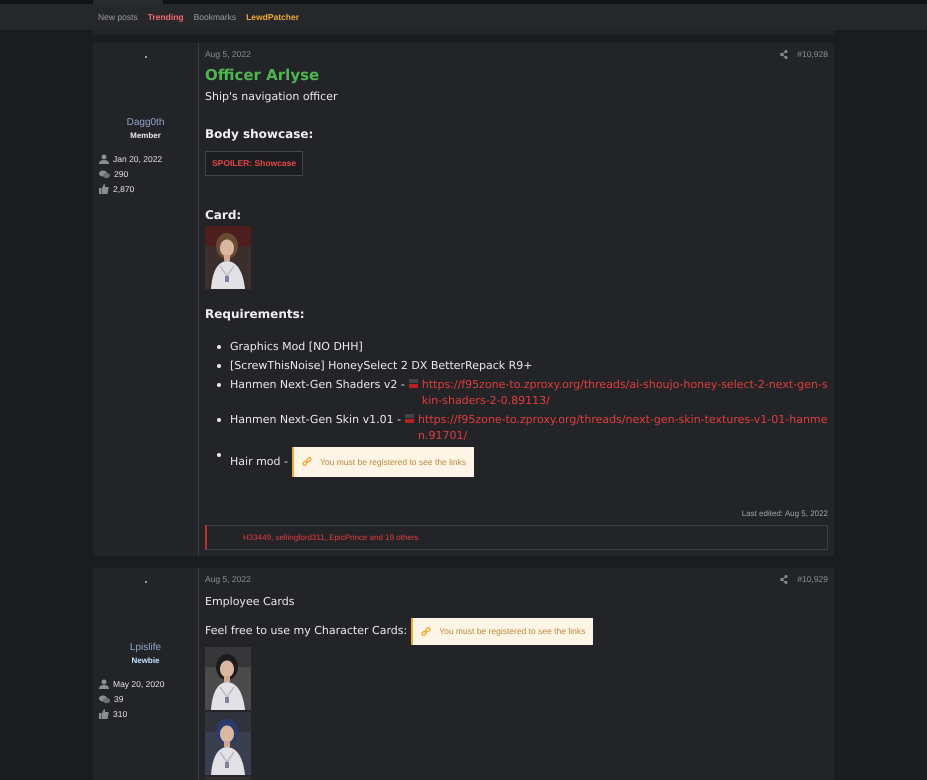  I want to click on list-item-text: [ScrewThisNoise] HoneySelect 2 DX BetterRepack R9+, so click(381, 366).